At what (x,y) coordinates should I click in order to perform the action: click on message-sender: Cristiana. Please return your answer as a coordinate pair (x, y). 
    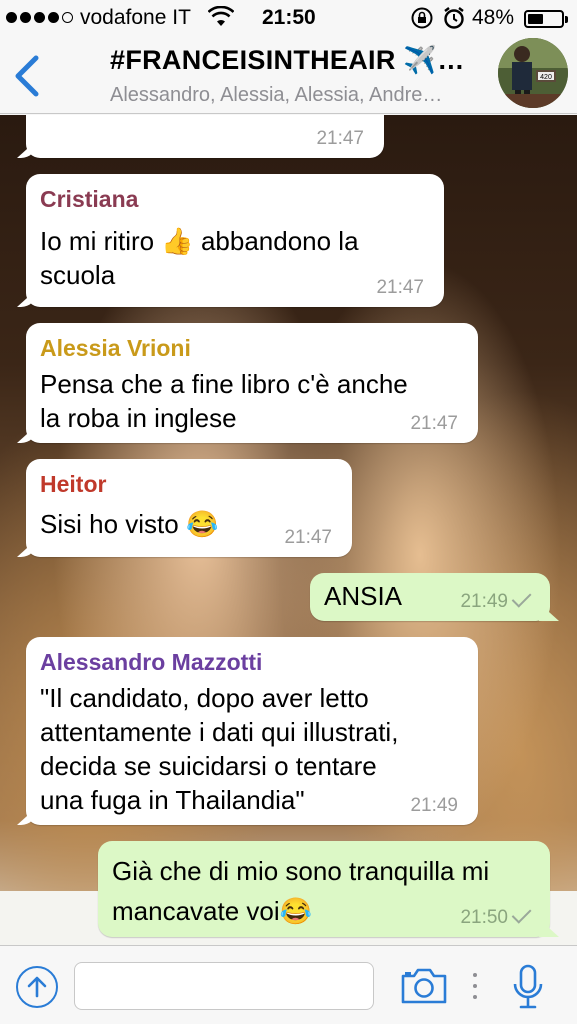
    Looking at the image, I should click on (235, 199).